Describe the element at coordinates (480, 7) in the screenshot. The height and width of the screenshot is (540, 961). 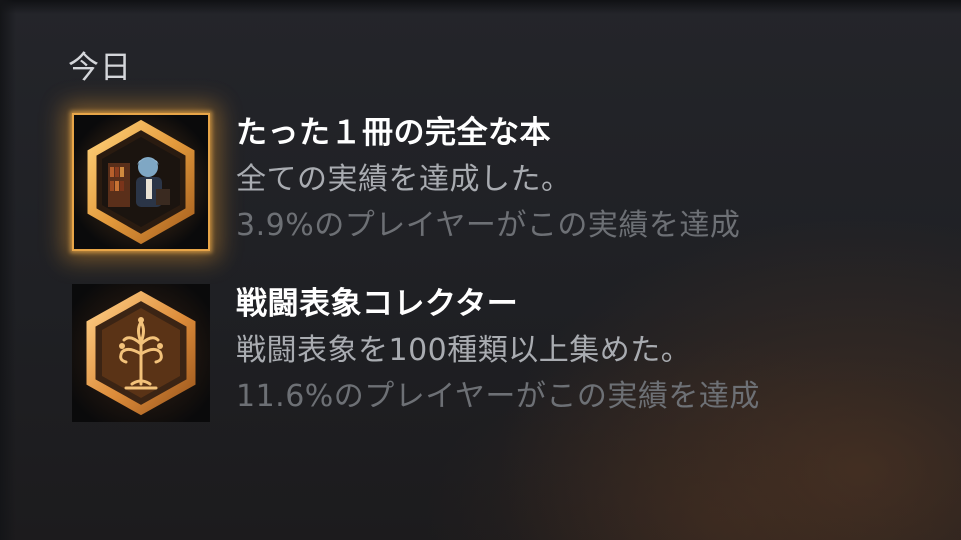
I see `panel-top-edge` at that location.